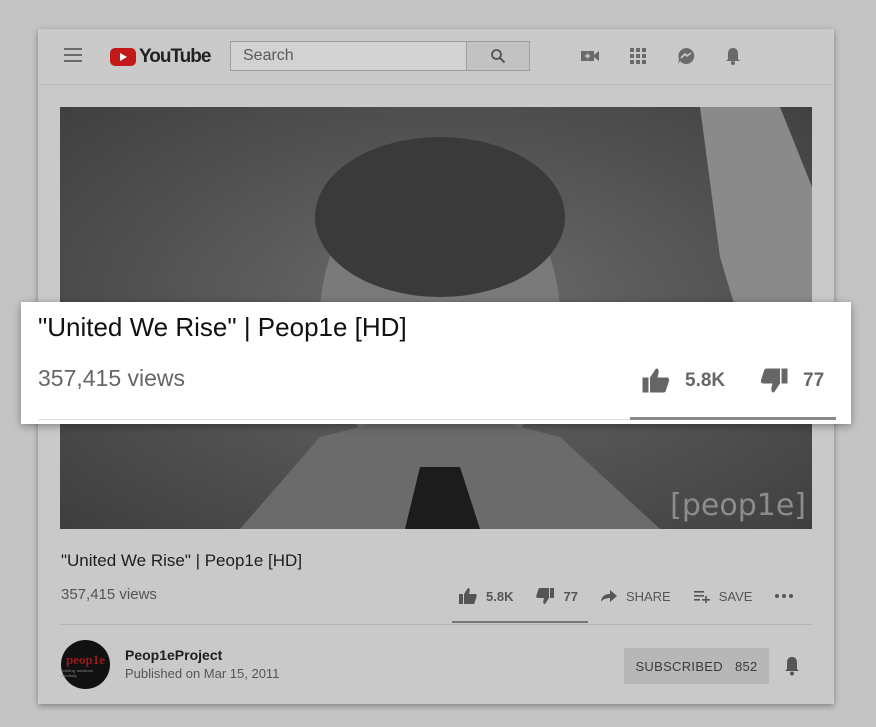 This screenshot has height=727, width=876. Describe the element at coordinates (202, 673) in the screenshot. I see `publish-date: Published on Mar 15, 2011` at that location.